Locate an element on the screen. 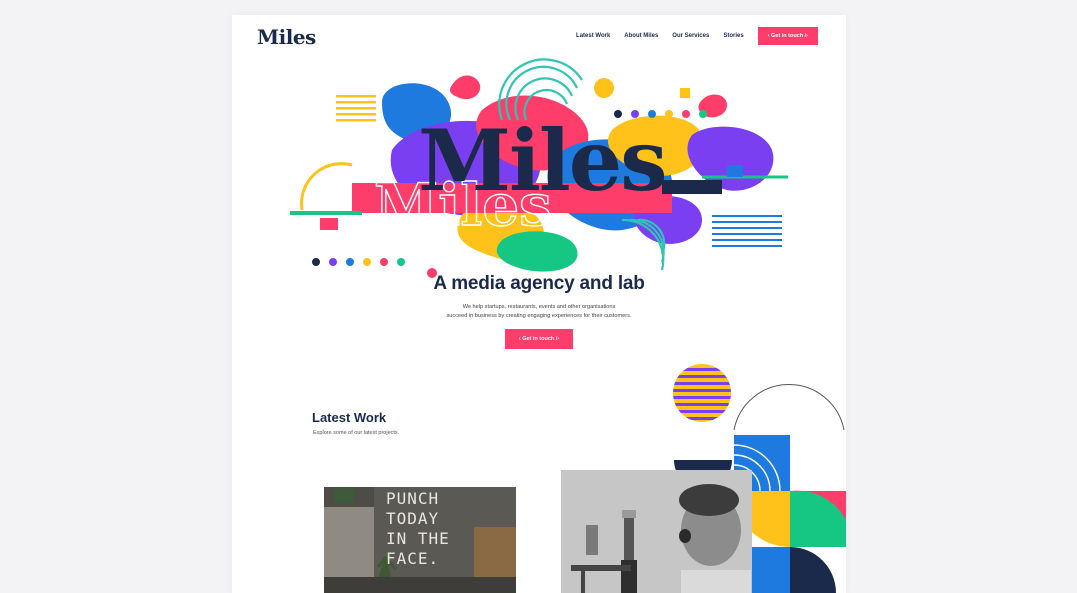 This screenshot has width=1077, height=593. hero-tagline: A media agency and lab is located at coordinates (539, 283).